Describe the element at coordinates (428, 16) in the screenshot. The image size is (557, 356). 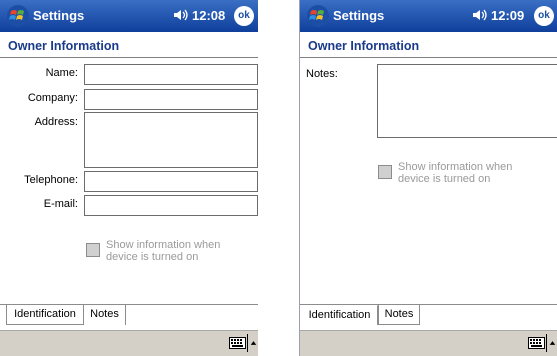
I see `navigation-bar: Settings 12:09 ok` at that location.